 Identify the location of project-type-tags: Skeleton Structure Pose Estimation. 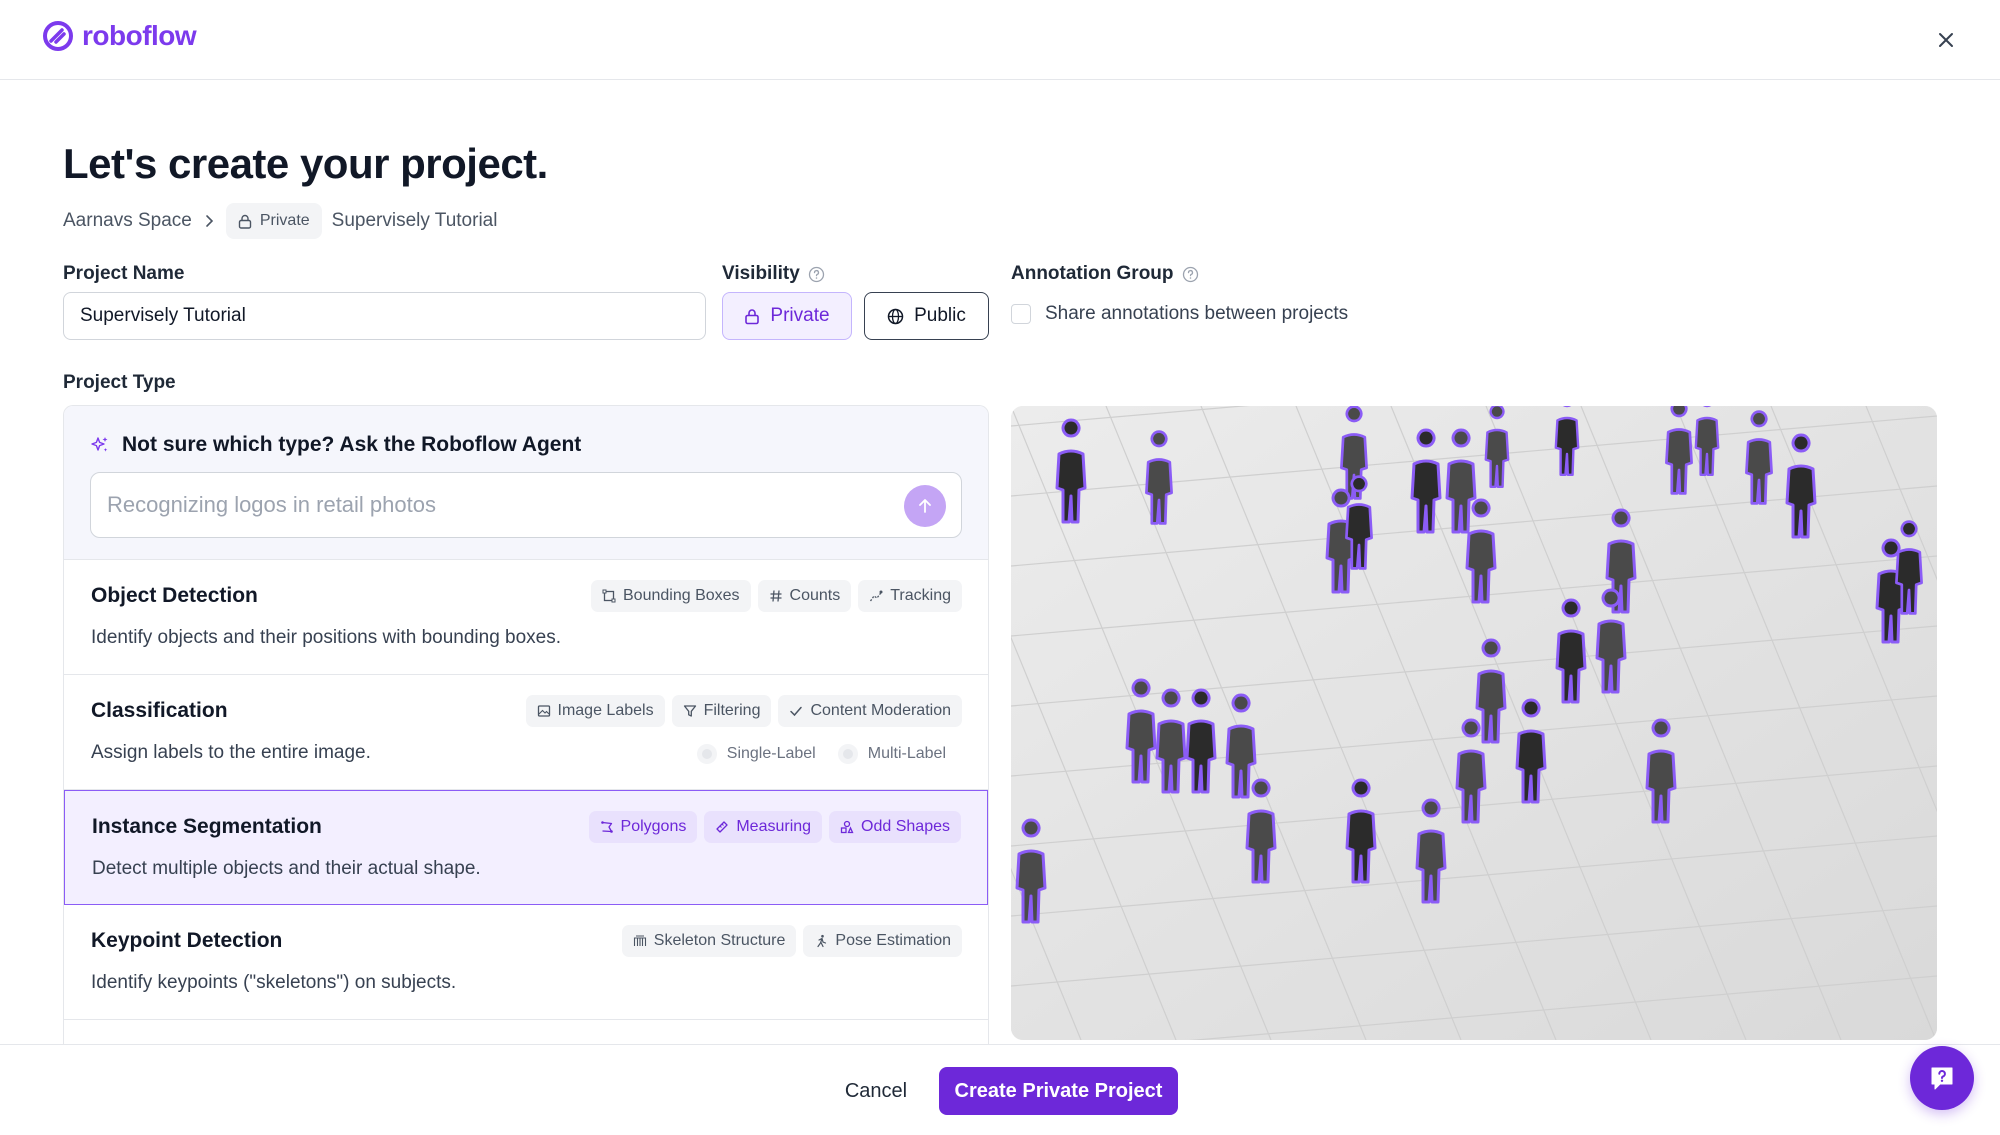
(791, 941).